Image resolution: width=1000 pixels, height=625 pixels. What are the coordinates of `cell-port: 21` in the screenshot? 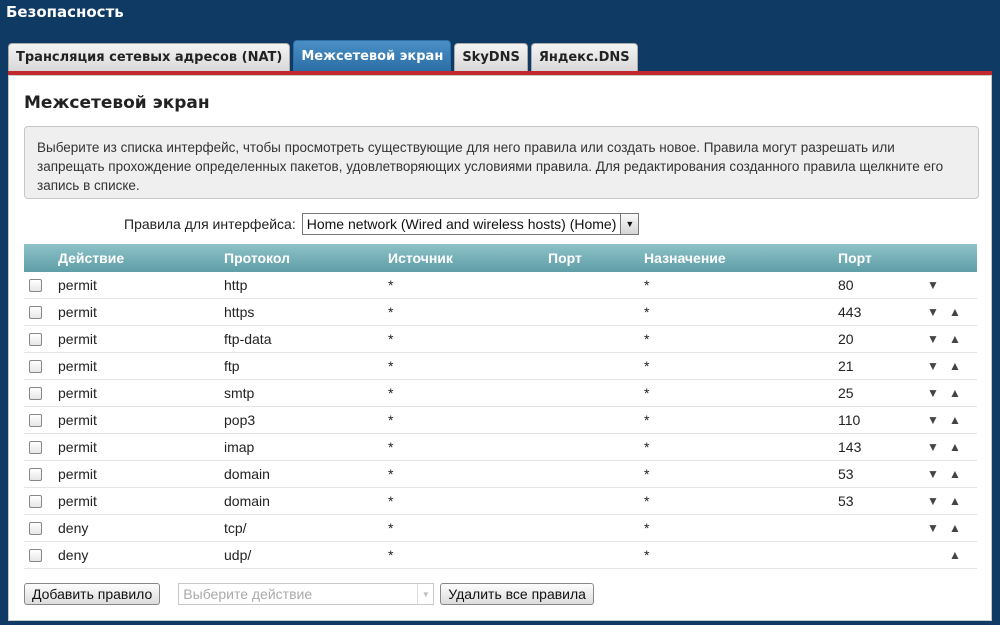 It's located at (846, 366).